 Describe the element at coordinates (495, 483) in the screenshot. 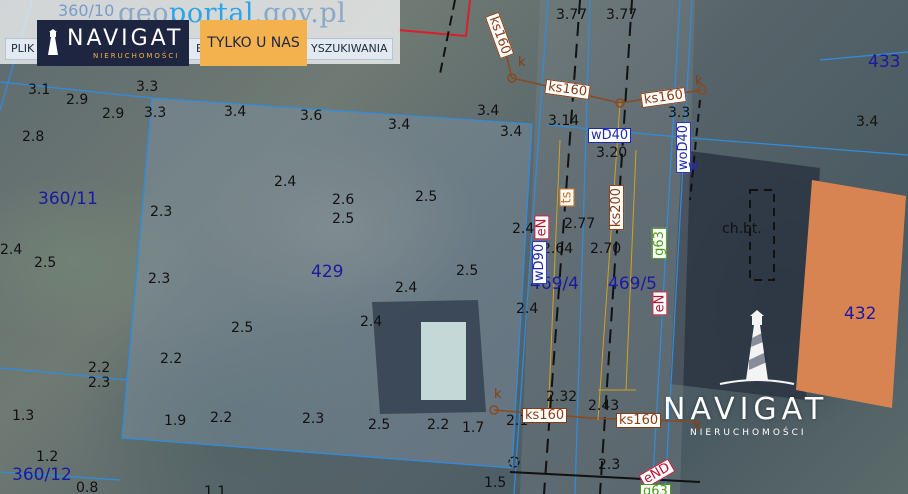

I see `height-label: 1.5` at that location.